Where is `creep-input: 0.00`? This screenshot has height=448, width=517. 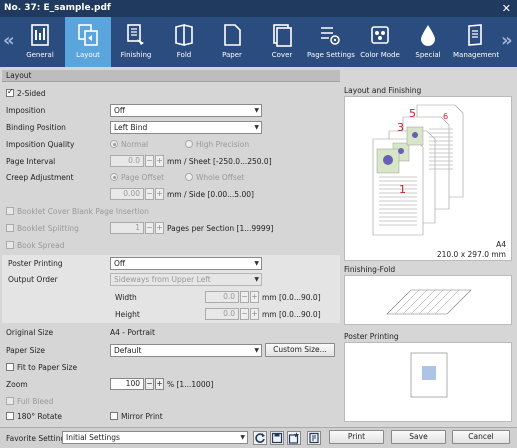
creep-input: 0.00 is located at coordinates (127, 194).